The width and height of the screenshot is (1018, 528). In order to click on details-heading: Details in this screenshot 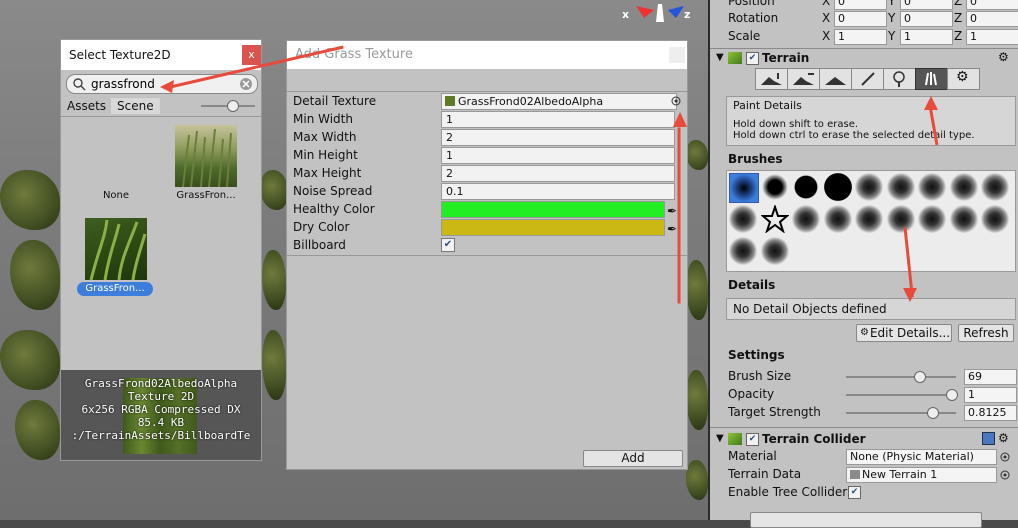, I will do `click(752, 285)`.